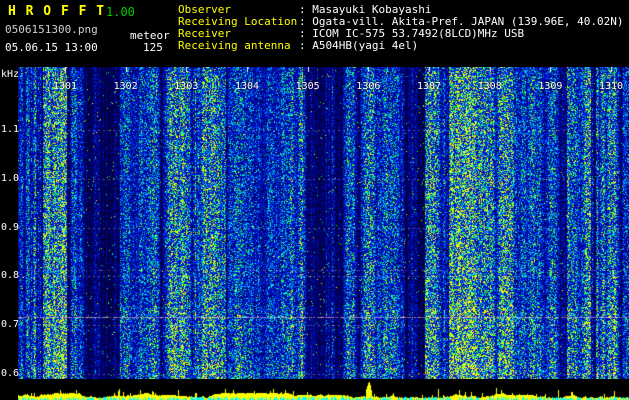  What do you see at coordinates (120, 12) in the screenshot?
I see `app-version: 1.00` at bounding box center [120, 12].